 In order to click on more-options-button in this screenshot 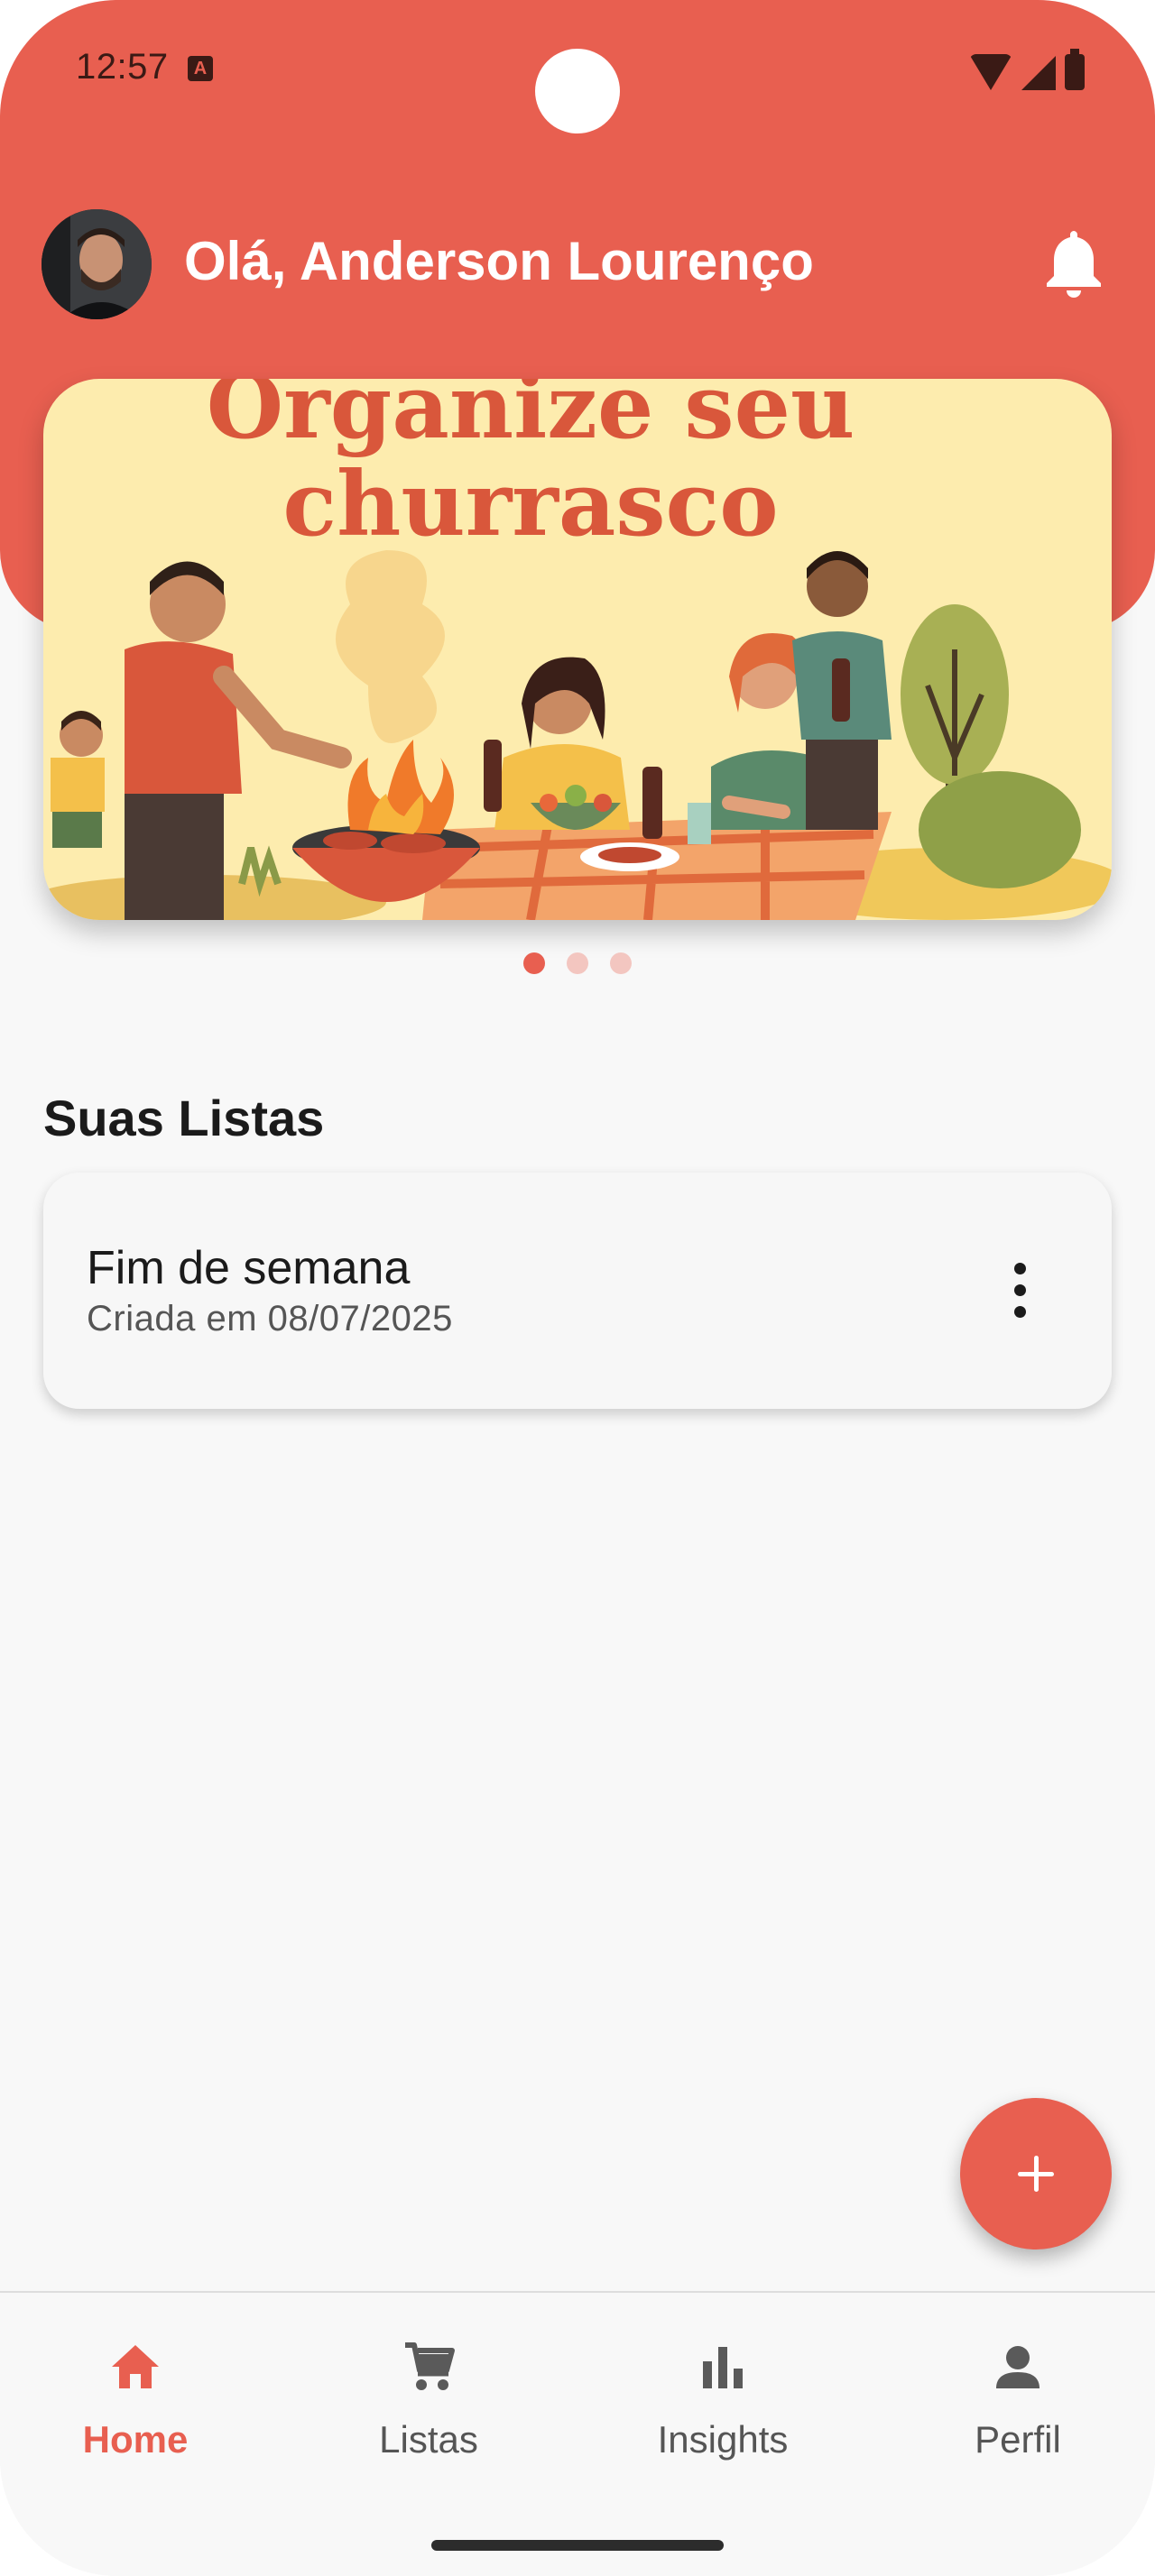, I will do `click(1019, 1294)`.